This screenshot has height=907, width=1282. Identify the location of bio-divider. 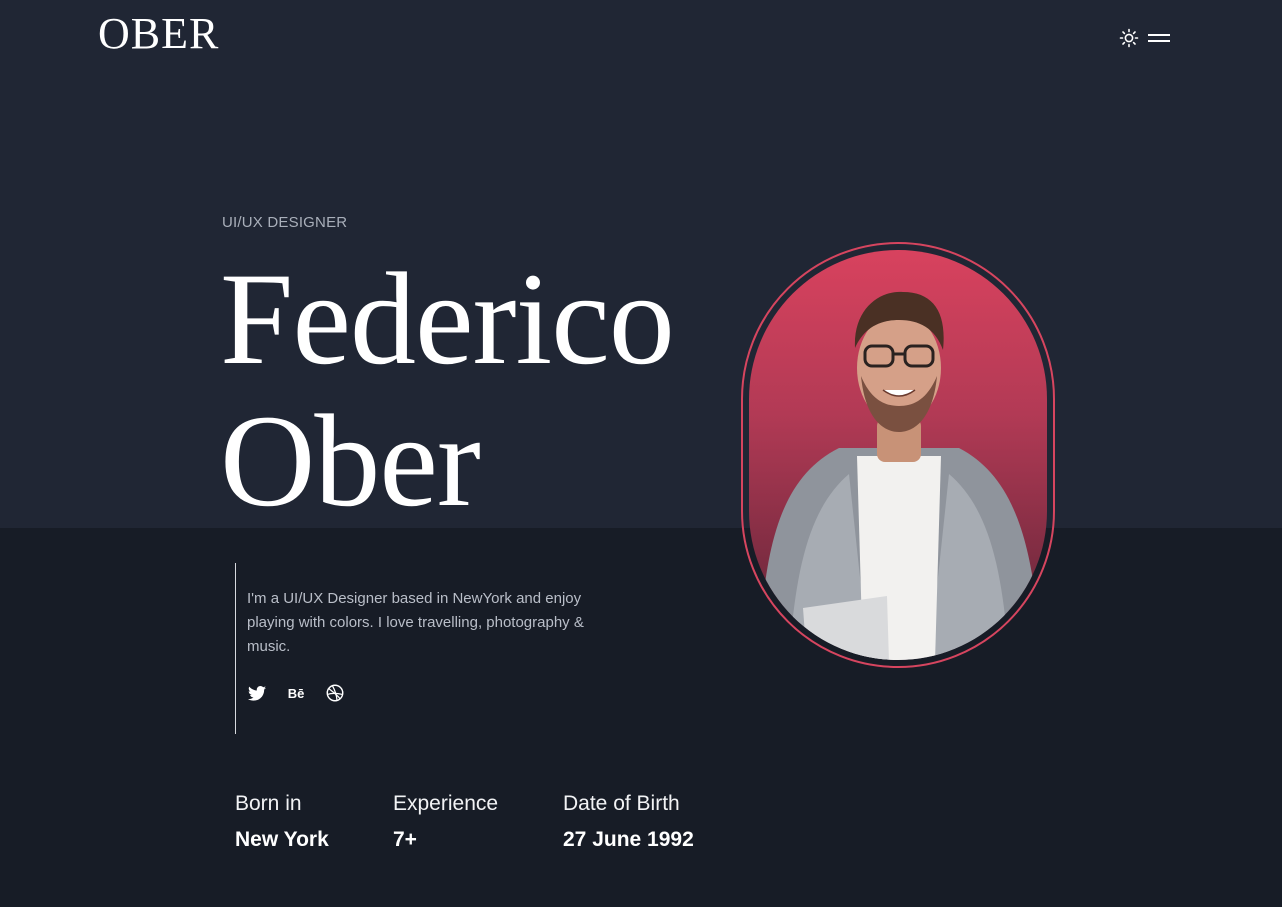
(235, 648).